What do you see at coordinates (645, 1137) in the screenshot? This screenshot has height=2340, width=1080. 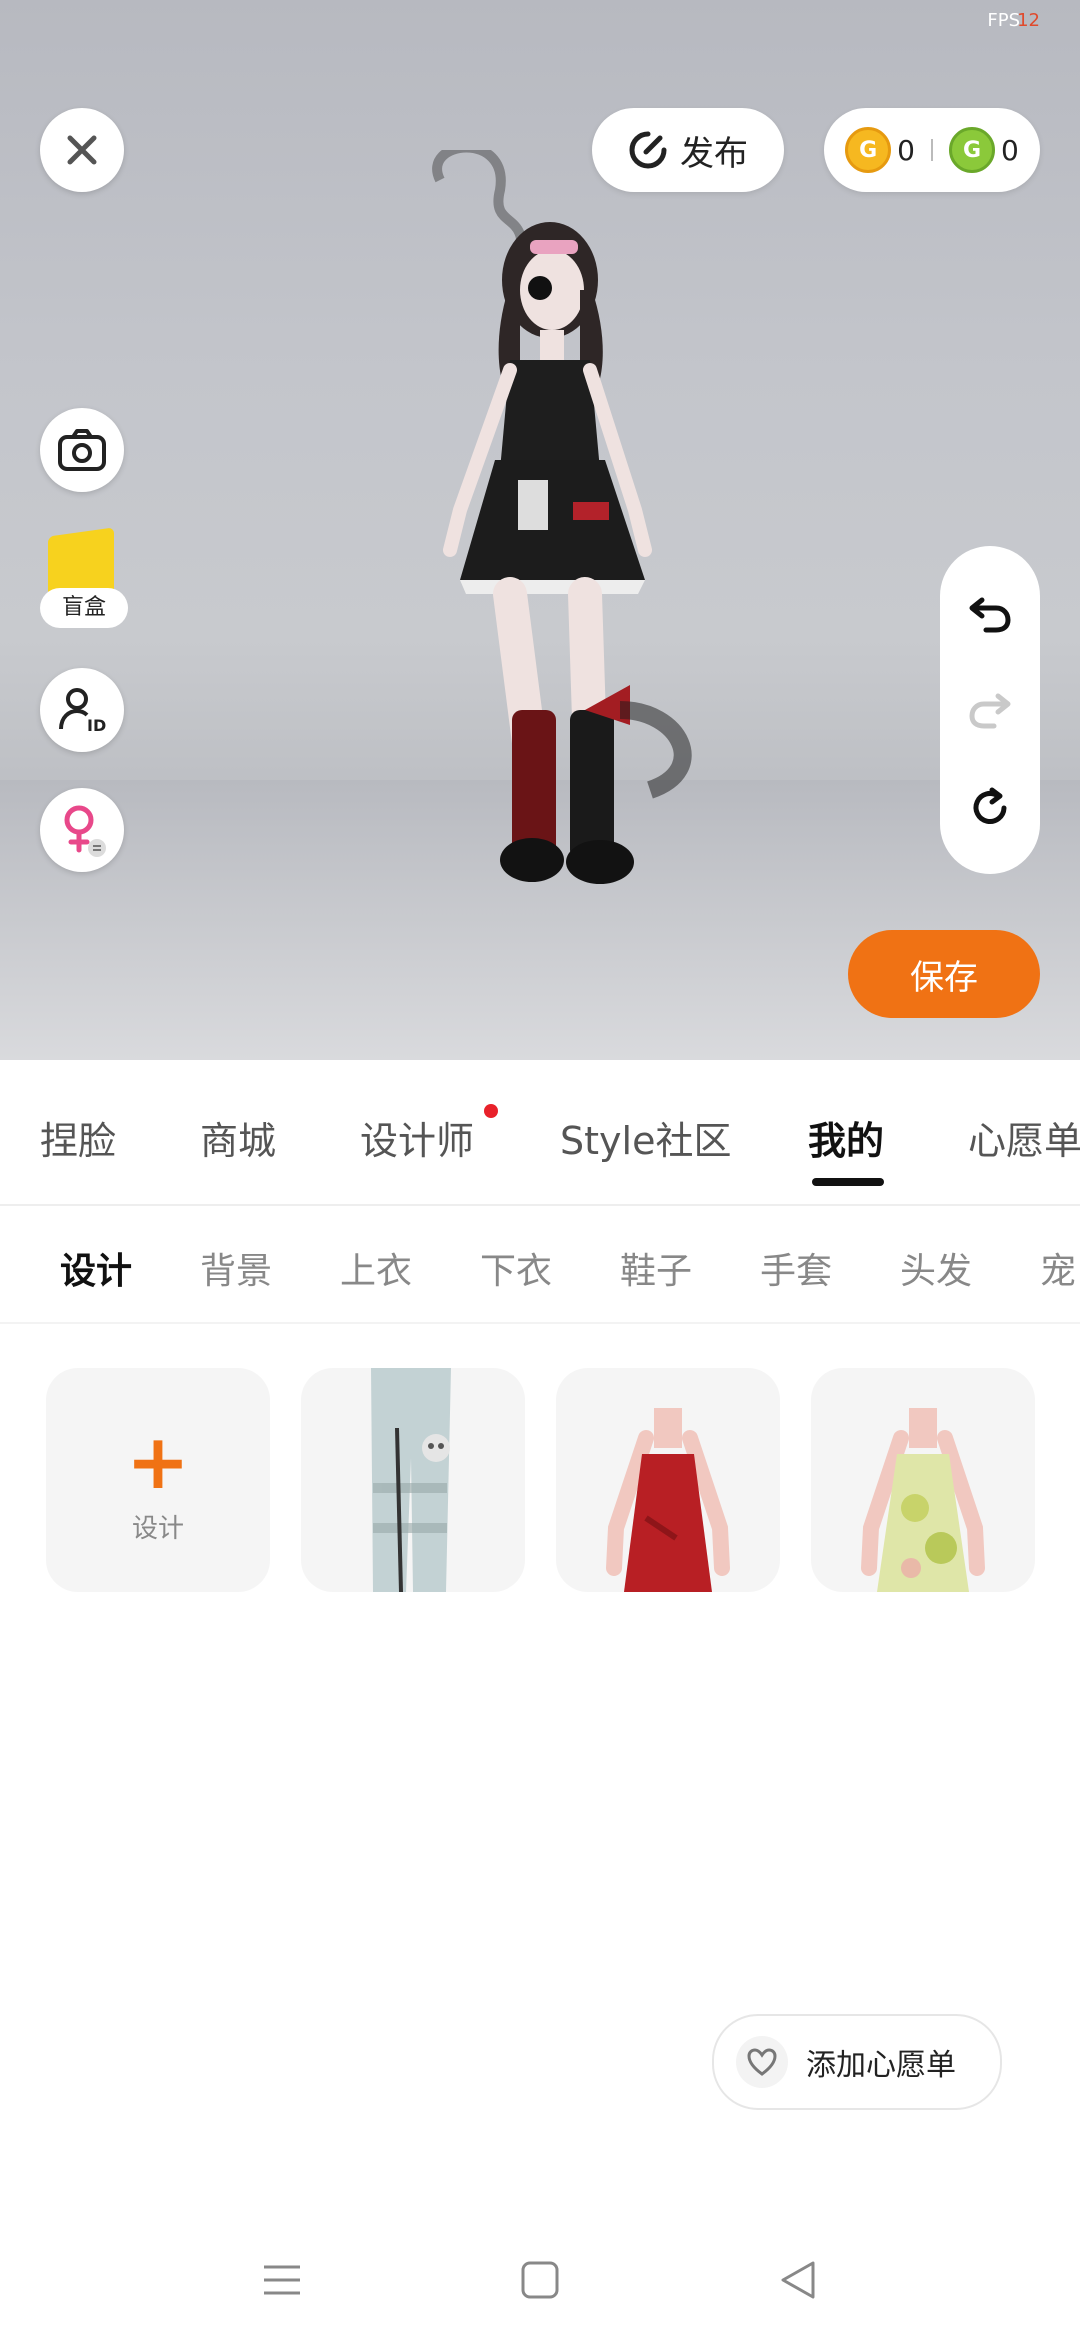 I see `tab-style-community: Style社区` at bounding box center [645, 1137].